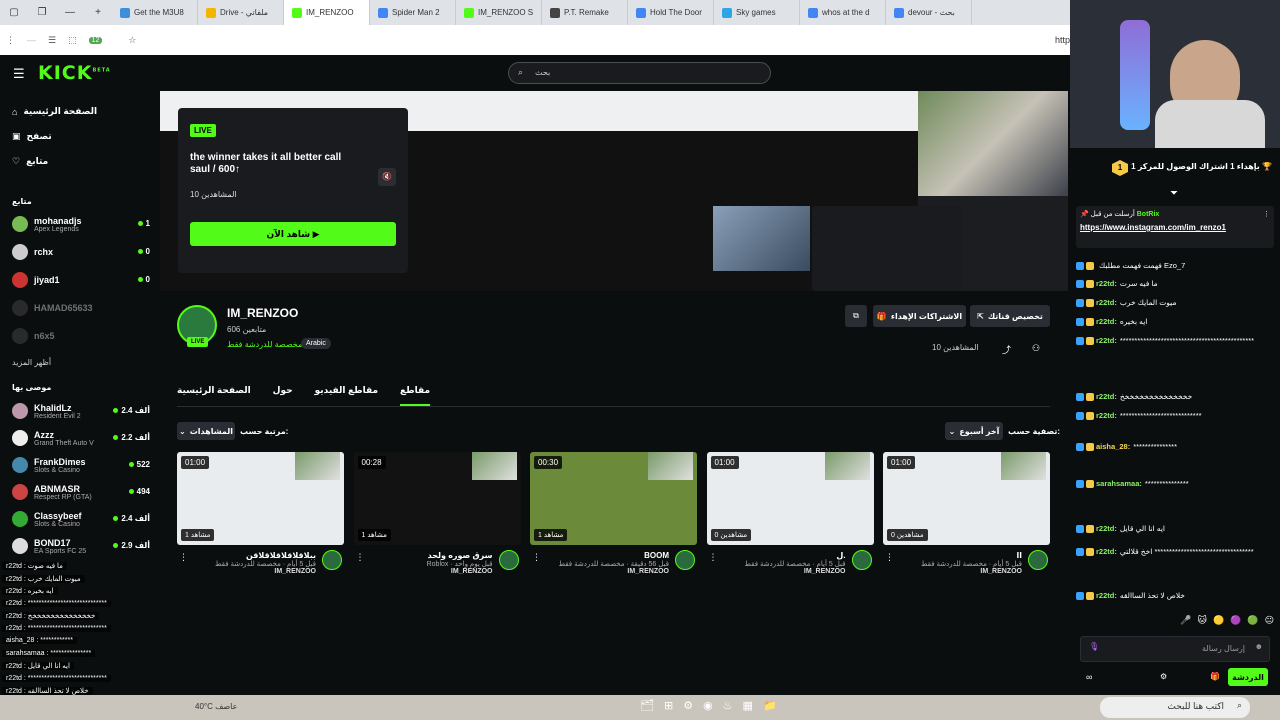 The height and width of the screenshot is (720, 1280). I want to click on mute-icon: 🔇, so click(387, 177).